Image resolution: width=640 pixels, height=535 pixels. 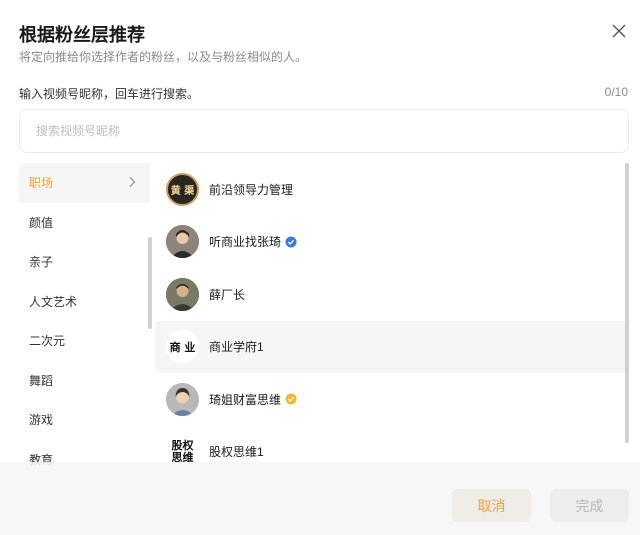 What do you see at coordinates (236, 452) in the screenshot?
I see `account-name: 股权思维1` at bounding box center [236, 452].